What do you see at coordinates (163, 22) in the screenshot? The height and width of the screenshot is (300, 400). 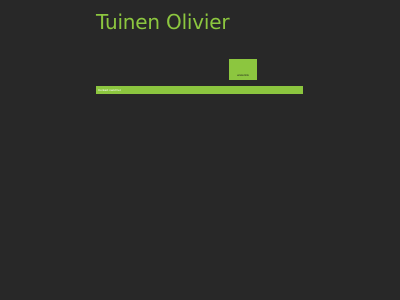 I see `site-title: Tuinen Olivier` at bounding box center [163, 22].